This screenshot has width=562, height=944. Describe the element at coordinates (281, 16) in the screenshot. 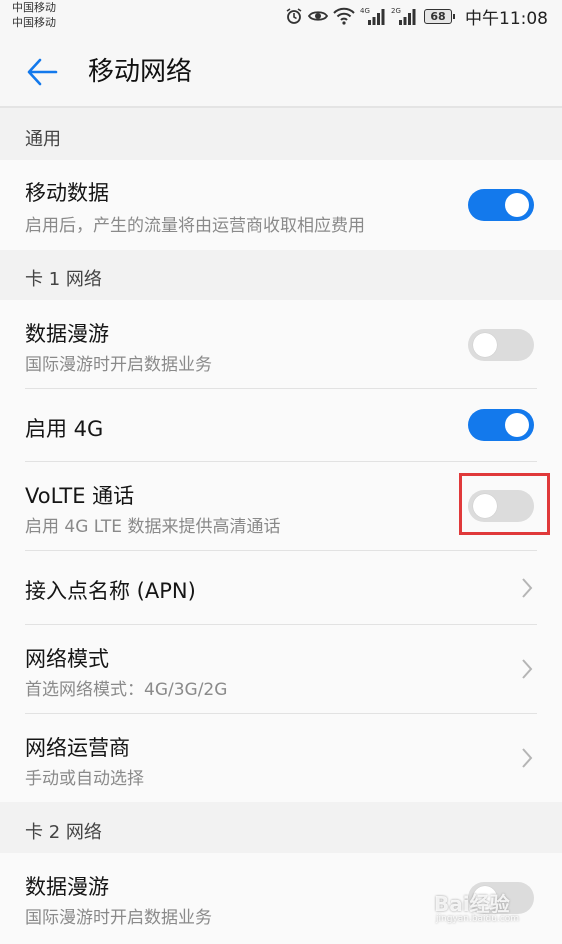

I see `status-bar: 中国移动 中国移动 4G 2G 68 中午11:08` at that location.